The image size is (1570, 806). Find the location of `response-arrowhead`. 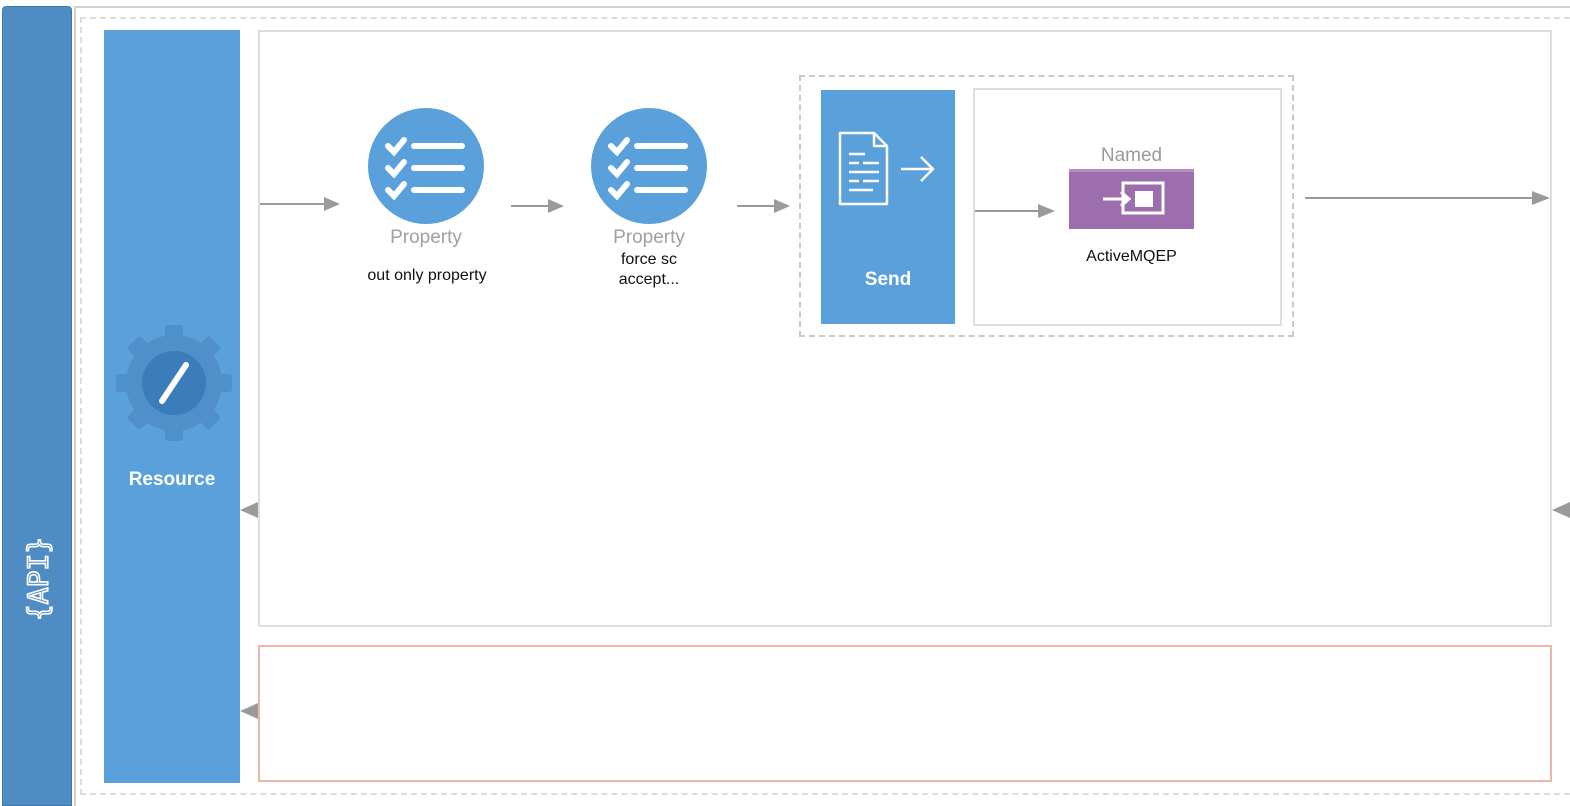

response-arrowhead is located at coordinates (249, 510).